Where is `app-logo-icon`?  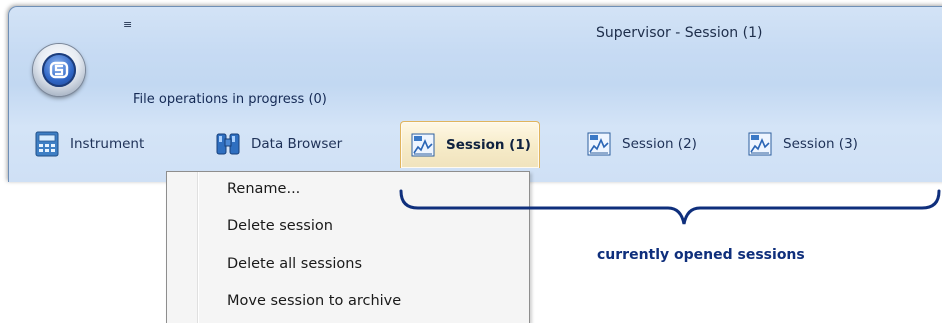 app-logo-icon is located at coordinates (59, 70).